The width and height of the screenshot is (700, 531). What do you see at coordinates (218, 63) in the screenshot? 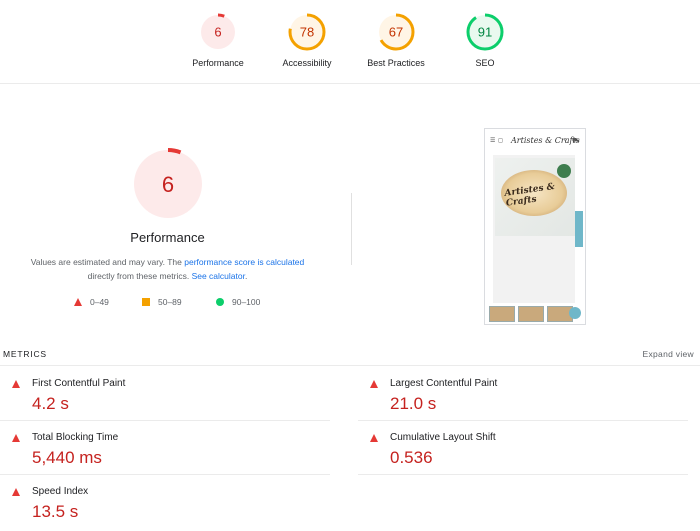
I see `gauge-label: Performance` at bounding box center [218, 63].